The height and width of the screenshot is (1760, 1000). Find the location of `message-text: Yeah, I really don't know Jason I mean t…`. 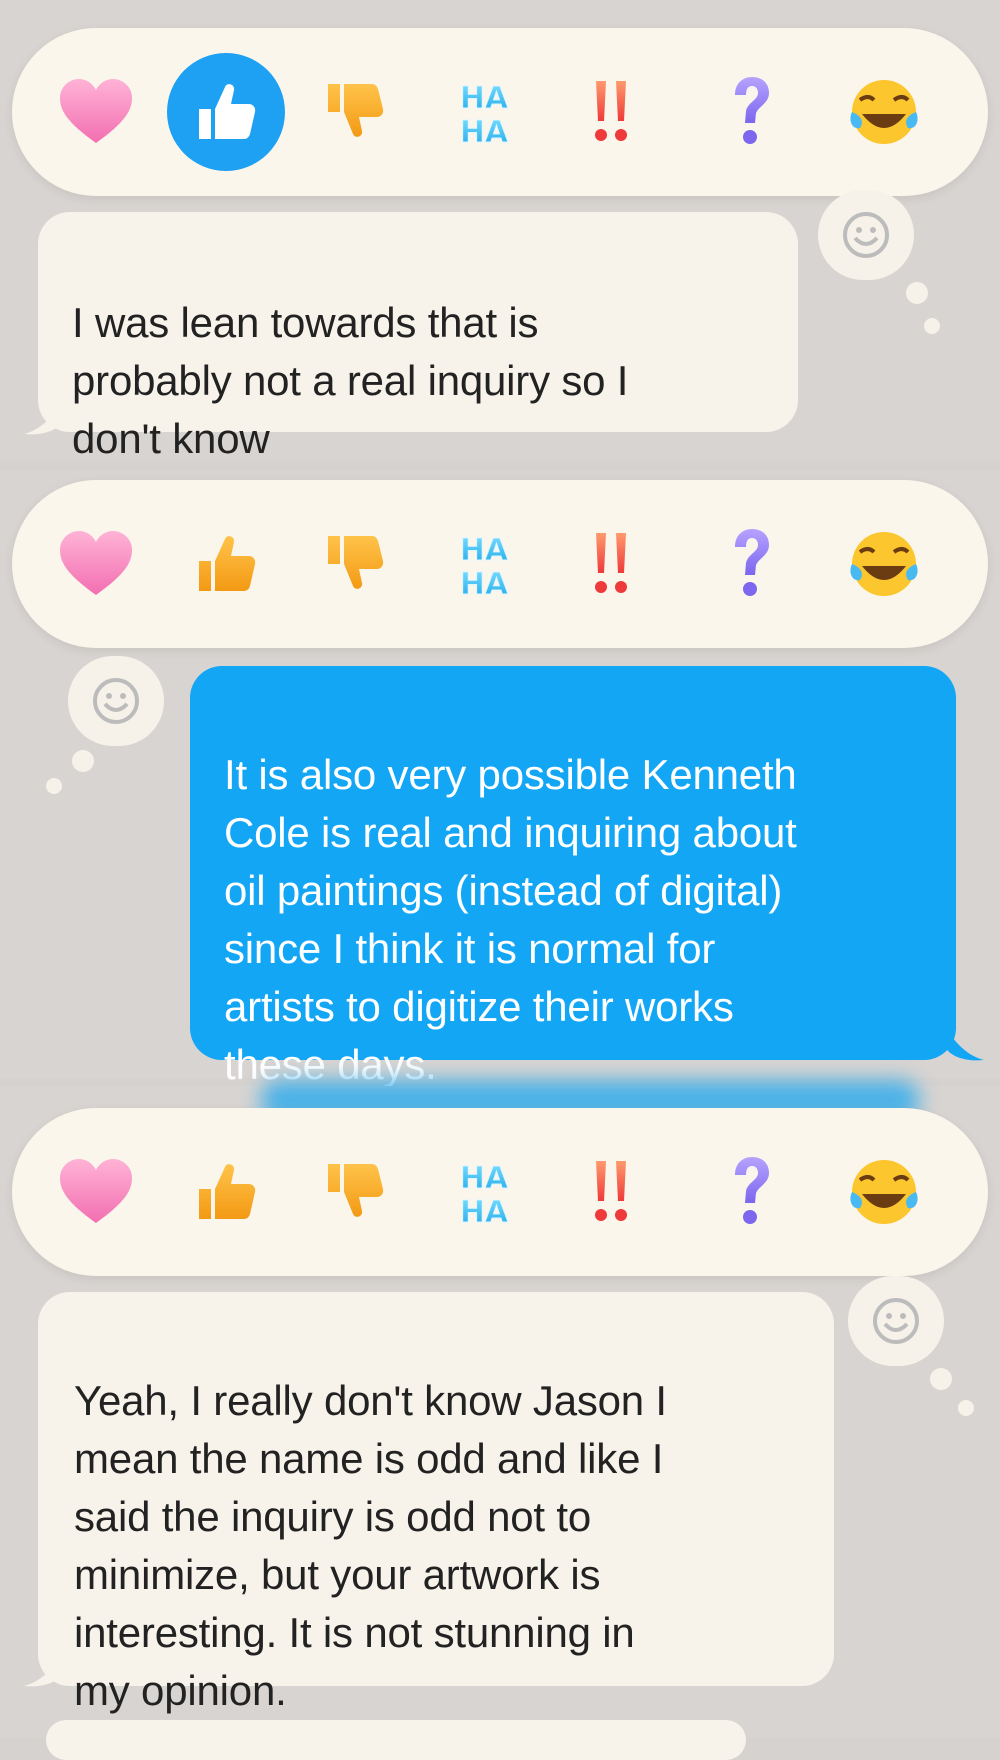

message-text: Yeah, I really don't know Jason I mean t… is located at coordinates (370, 1545).